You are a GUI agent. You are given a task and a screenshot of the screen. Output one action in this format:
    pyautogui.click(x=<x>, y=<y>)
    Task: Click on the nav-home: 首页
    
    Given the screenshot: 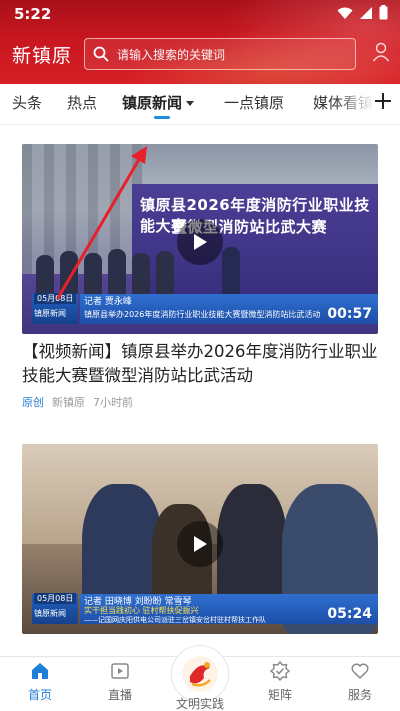 What is the action you would take?
    pyautogui.click(x=40, y=682)
    